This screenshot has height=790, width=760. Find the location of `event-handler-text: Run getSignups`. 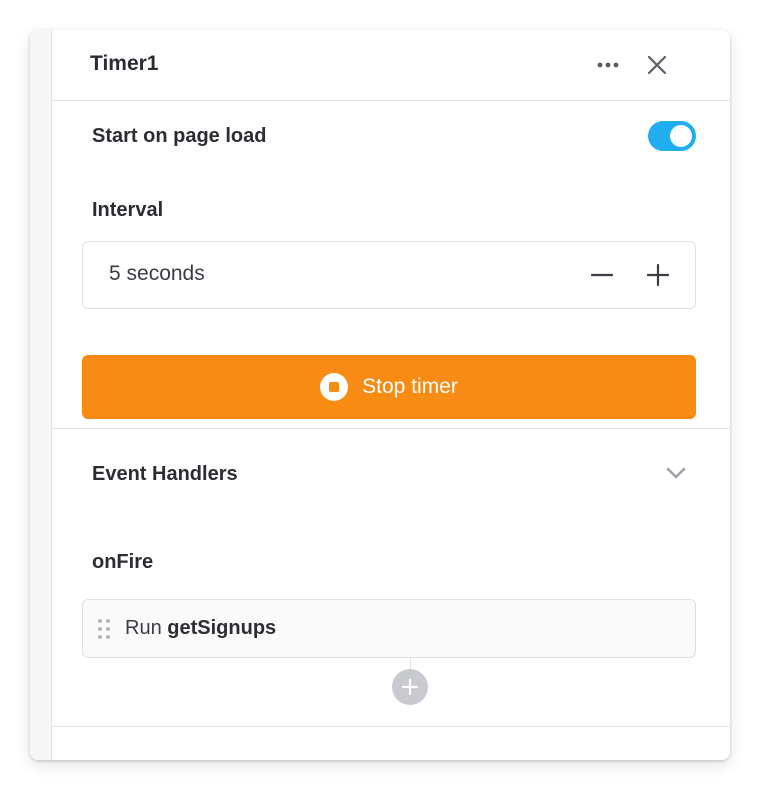

event-handler-text: Run getSignups is located at coordinates (200, 628).